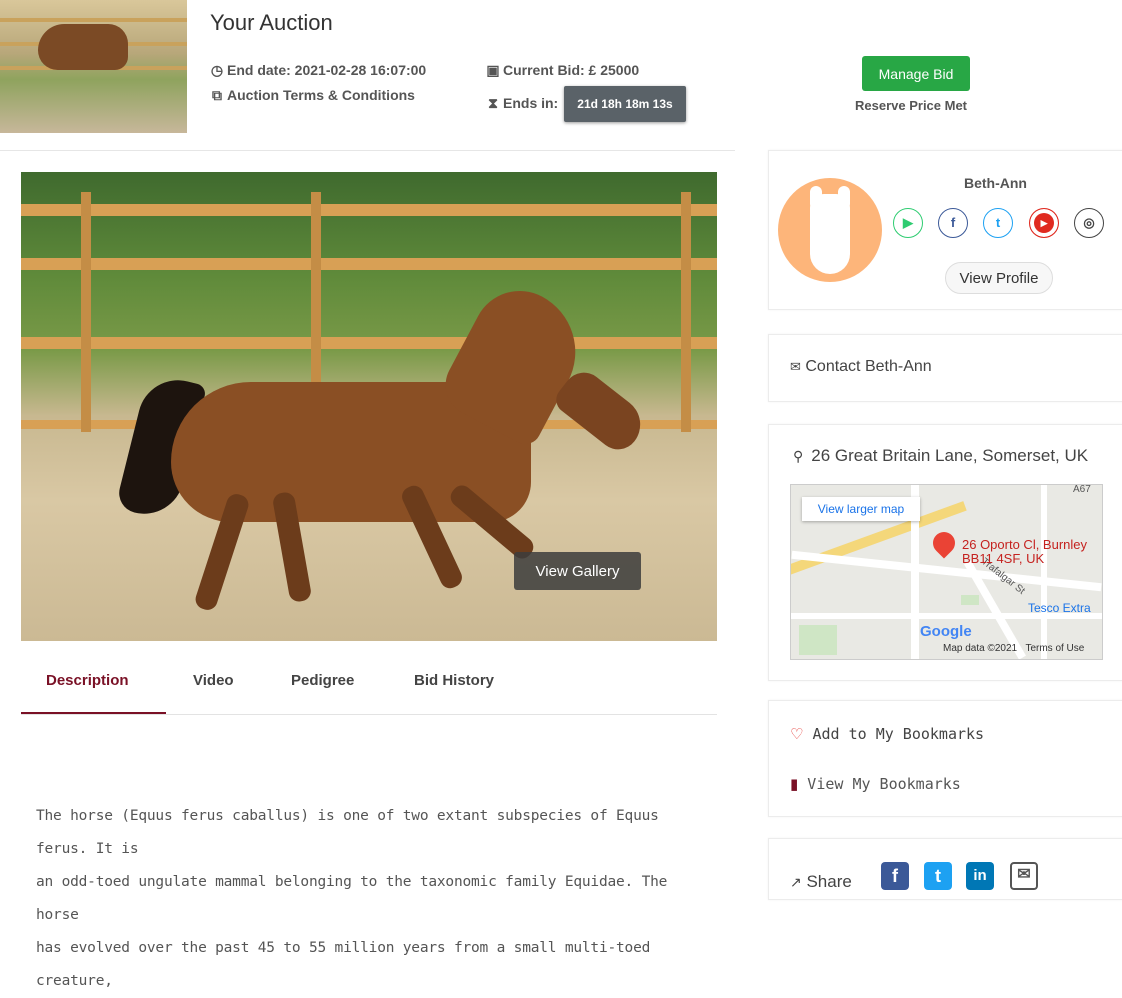  Describe the element at coordinates (93, 66) in the screenshot. I see `auction-thumbnail` at that location.